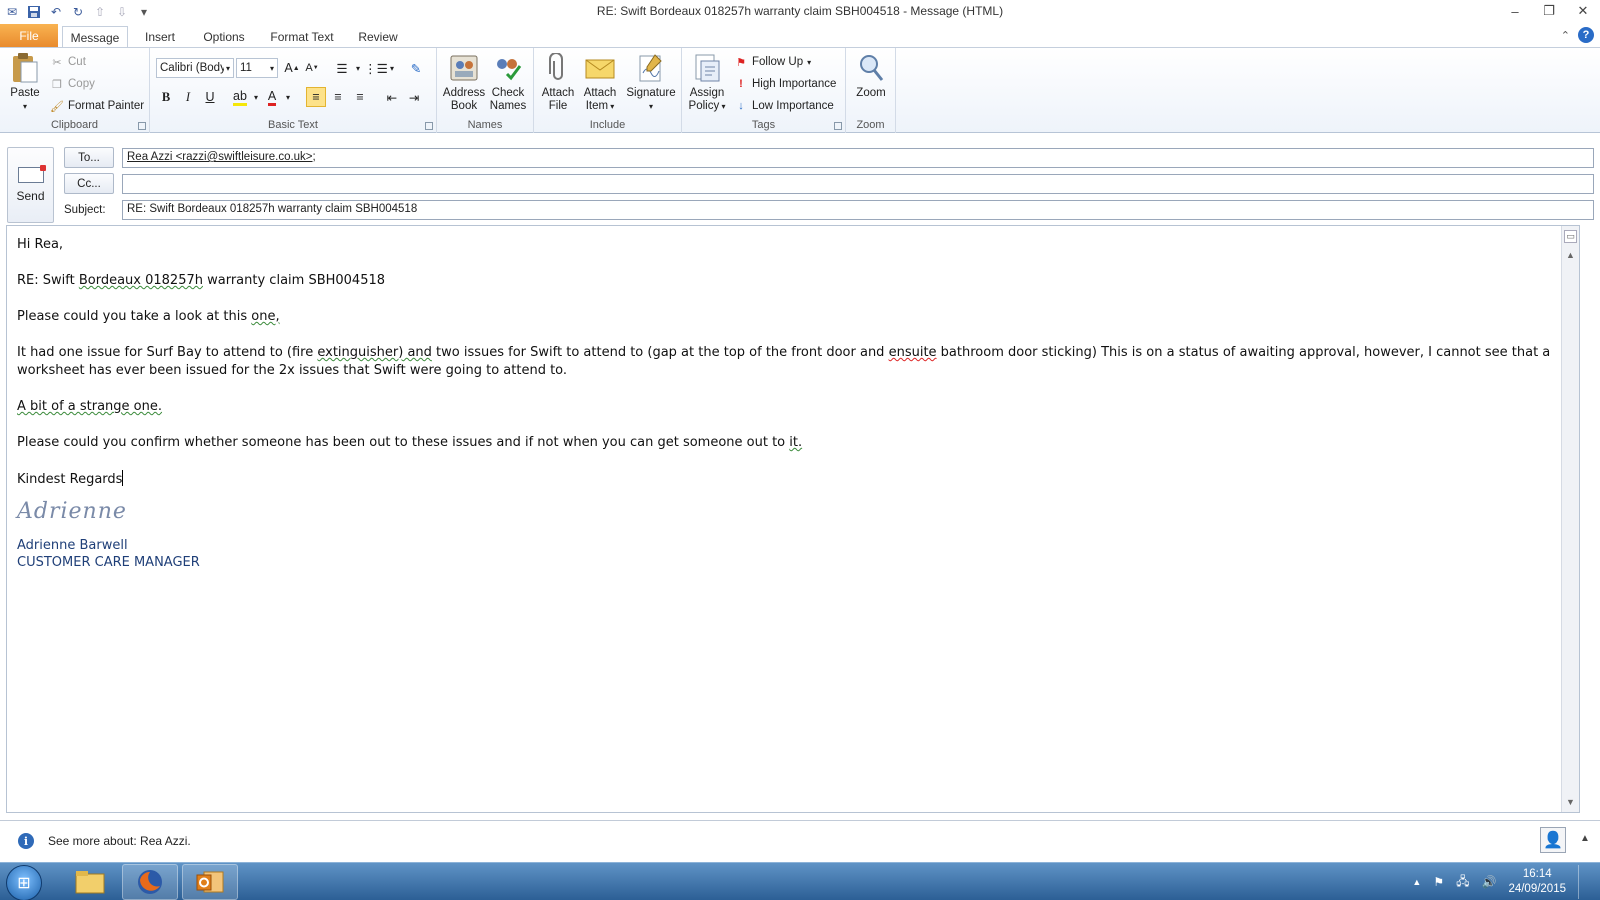 The image size is (1600, 900). What do you see at coordinates (1570, 519) in the screenshot?
I see `vertical-scrollbar: ▭ ▲ ▼` at bounding box center [1570, 519].